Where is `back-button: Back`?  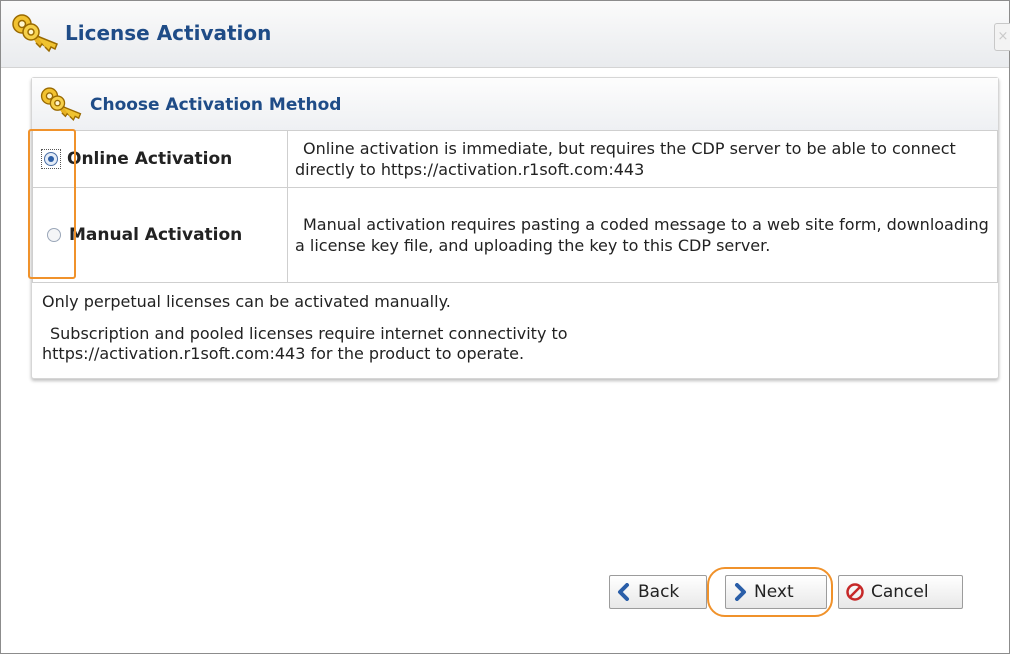 back-button: Back is located at coordinates (658, 592).